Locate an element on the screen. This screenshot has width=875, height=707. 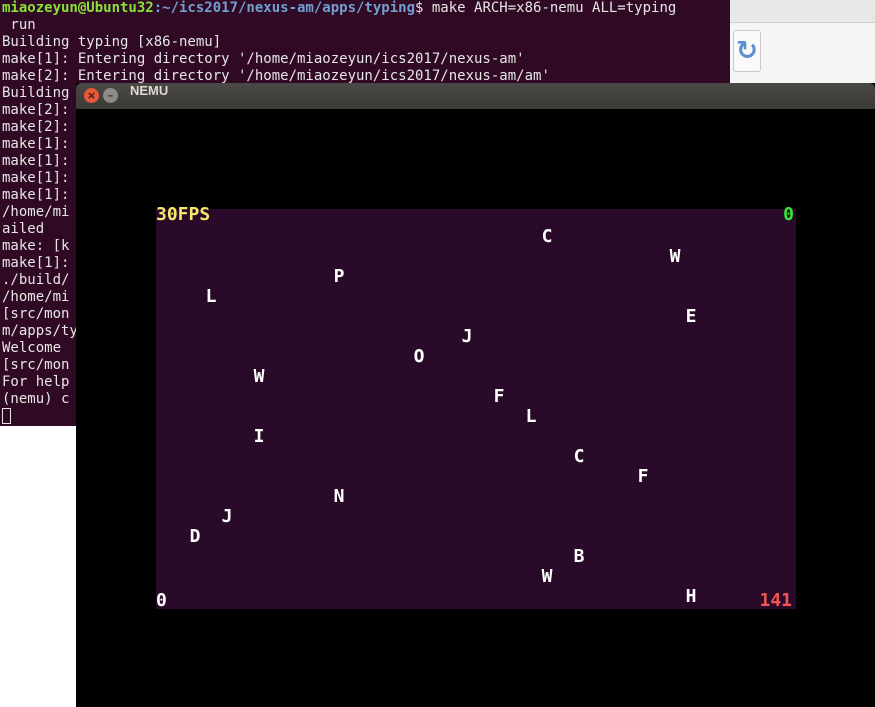
window-title: NEMU is located at coordinates (149, 90).